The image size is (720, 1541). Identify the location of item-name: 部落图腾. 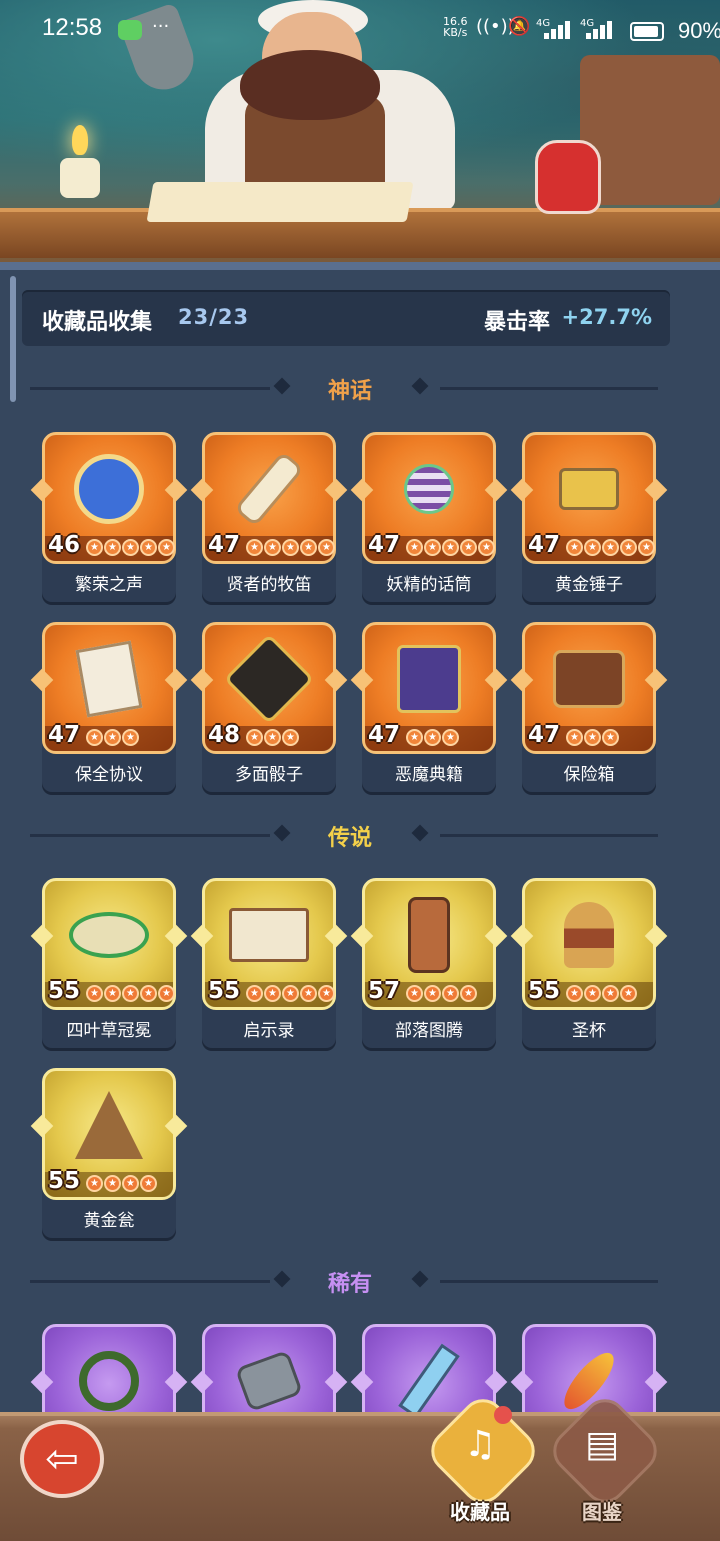
(429, 1031).